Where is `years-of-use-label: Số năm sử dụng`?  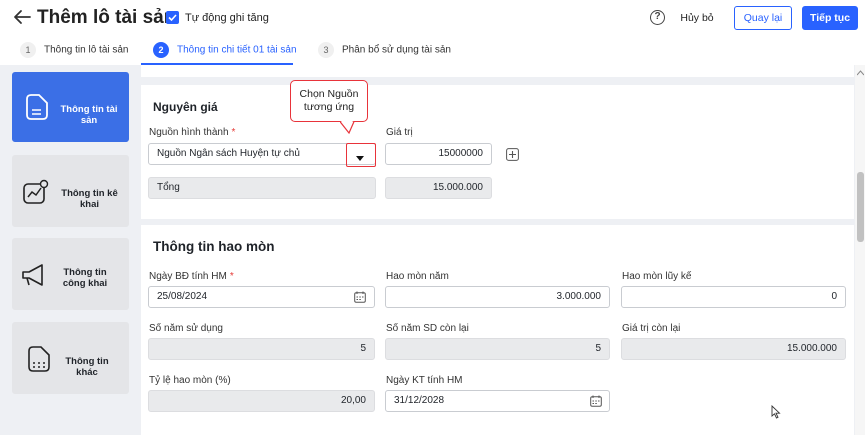
years-of-use-label: Số năm sử dụng is located at coordinates (186, 328).